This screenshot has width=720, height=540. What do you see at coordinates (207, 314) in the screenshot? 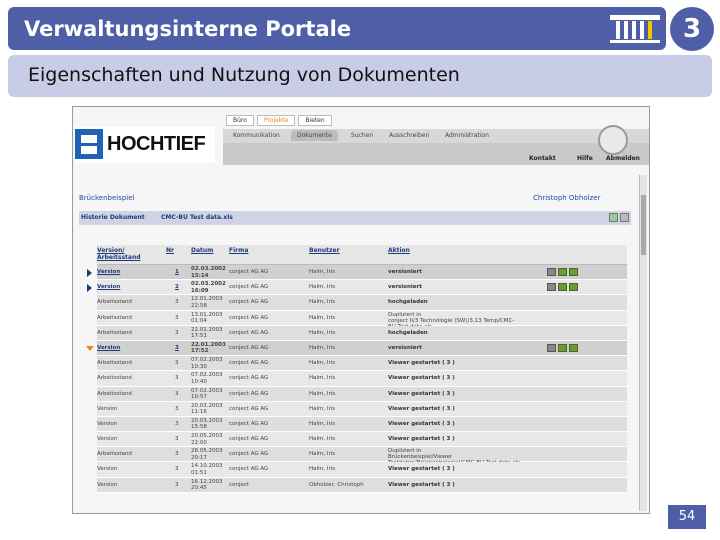
I see `cell-date-day: 13.01.2003` at bounding box center [207, 314].